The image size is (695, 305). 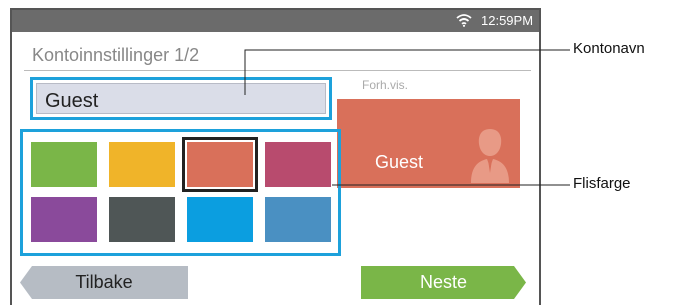 I want to click on color-swatch-selected, so click(x=220, y=164).